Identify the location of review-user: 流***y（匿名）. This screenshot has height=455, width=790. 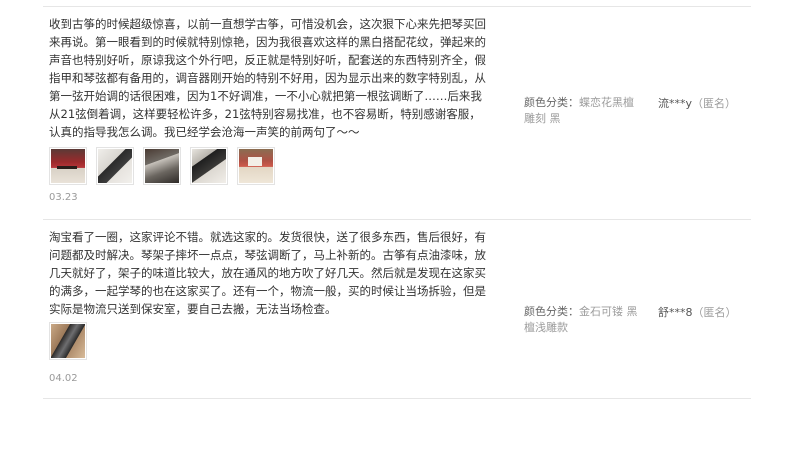
(697, 103).